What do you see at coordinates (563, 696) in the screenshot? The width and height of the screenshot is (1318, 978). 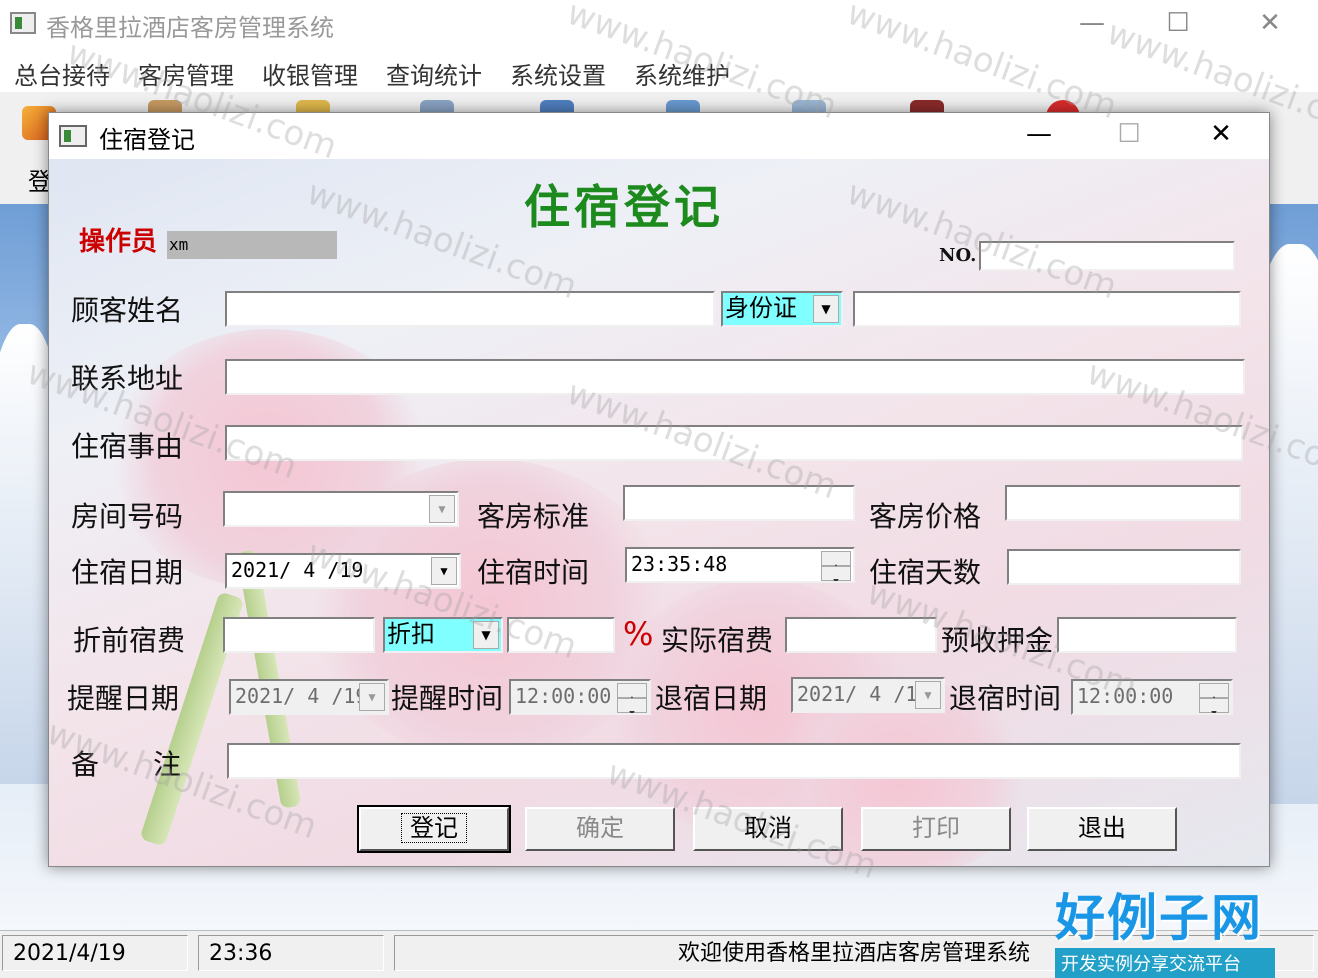 I see `remind-time-value: 12:00:00` at bounding box center [563, 696].